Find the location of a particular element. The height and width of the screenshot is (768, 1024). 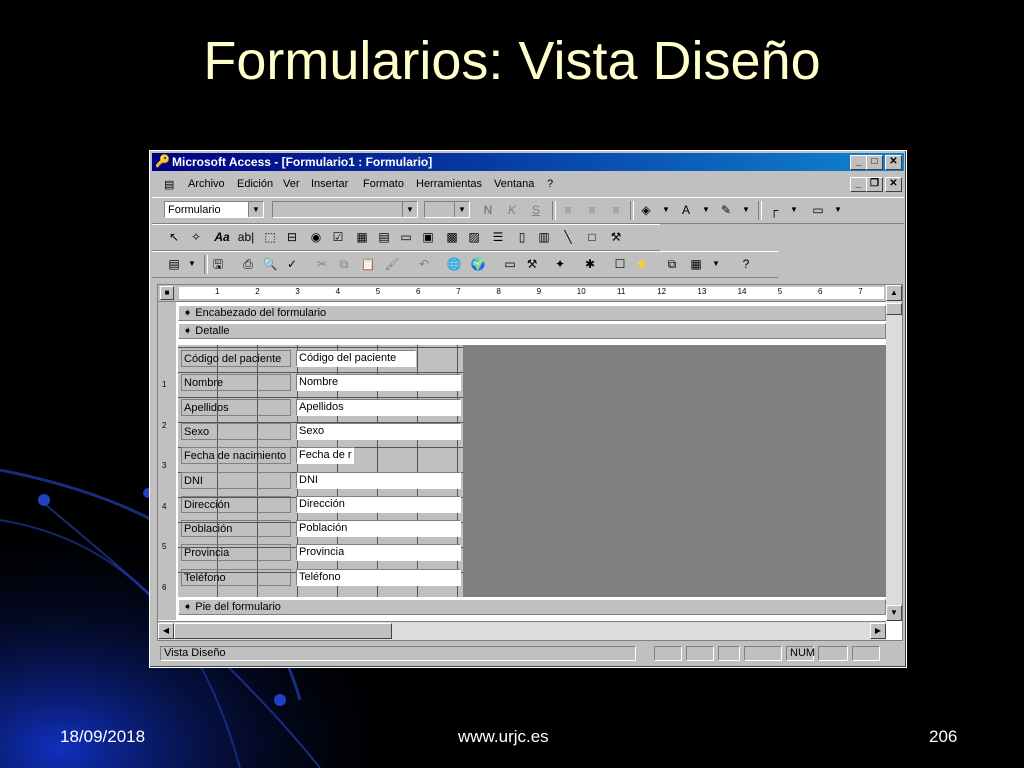

field-textbox: Apellidos is located at coordinates (378, 407).